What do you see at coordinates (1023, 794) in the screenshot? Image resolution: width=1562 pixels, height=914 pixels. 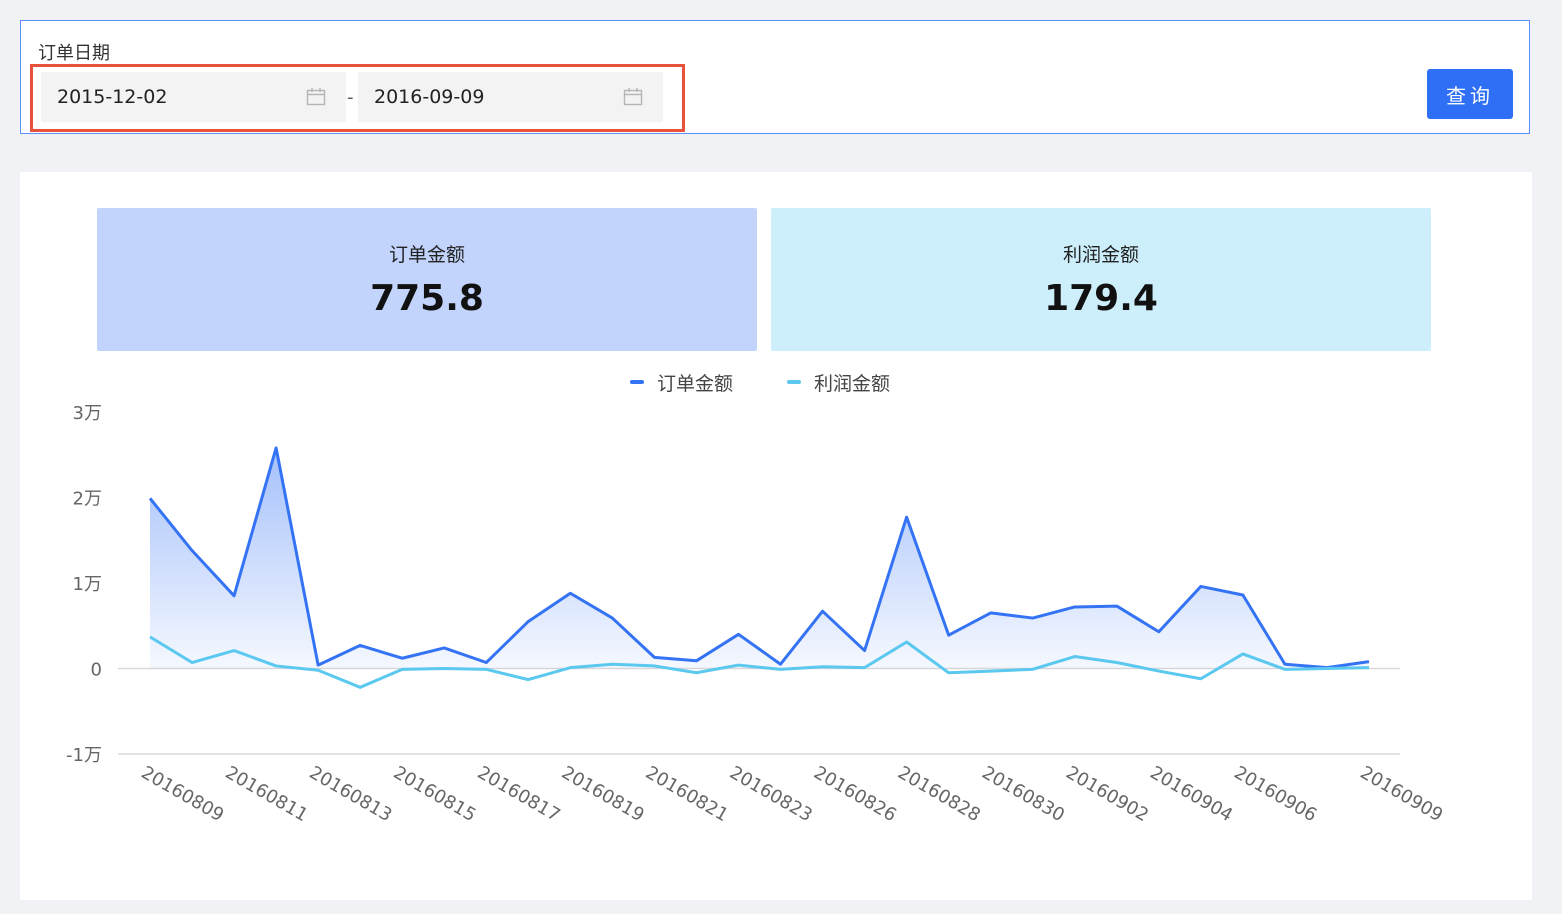 I see `x-tick-label: 20160830` at bounding box center [1023, 794].